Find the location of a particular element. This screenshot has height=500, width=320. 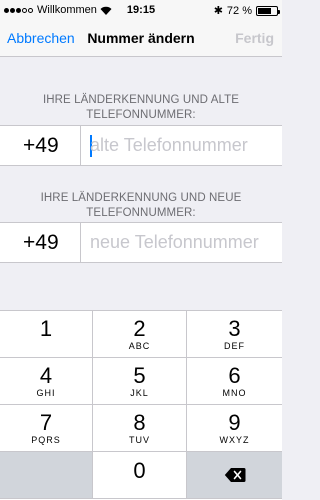

key-digit: 0 is located at coordinates (139, 470).